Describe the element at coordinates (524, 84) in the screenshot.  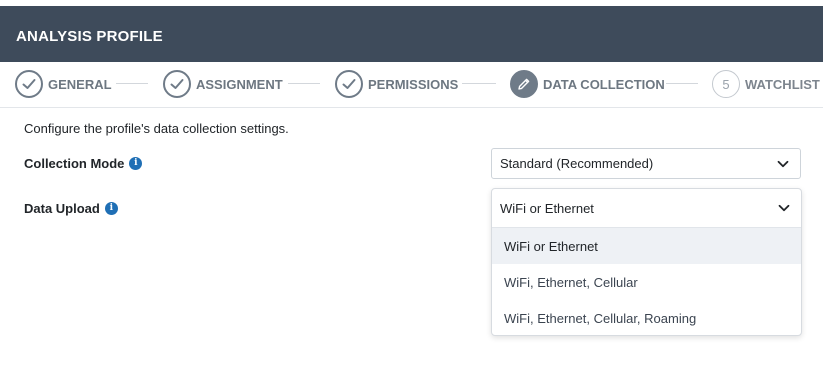
I see `pencil-icon` at that location.